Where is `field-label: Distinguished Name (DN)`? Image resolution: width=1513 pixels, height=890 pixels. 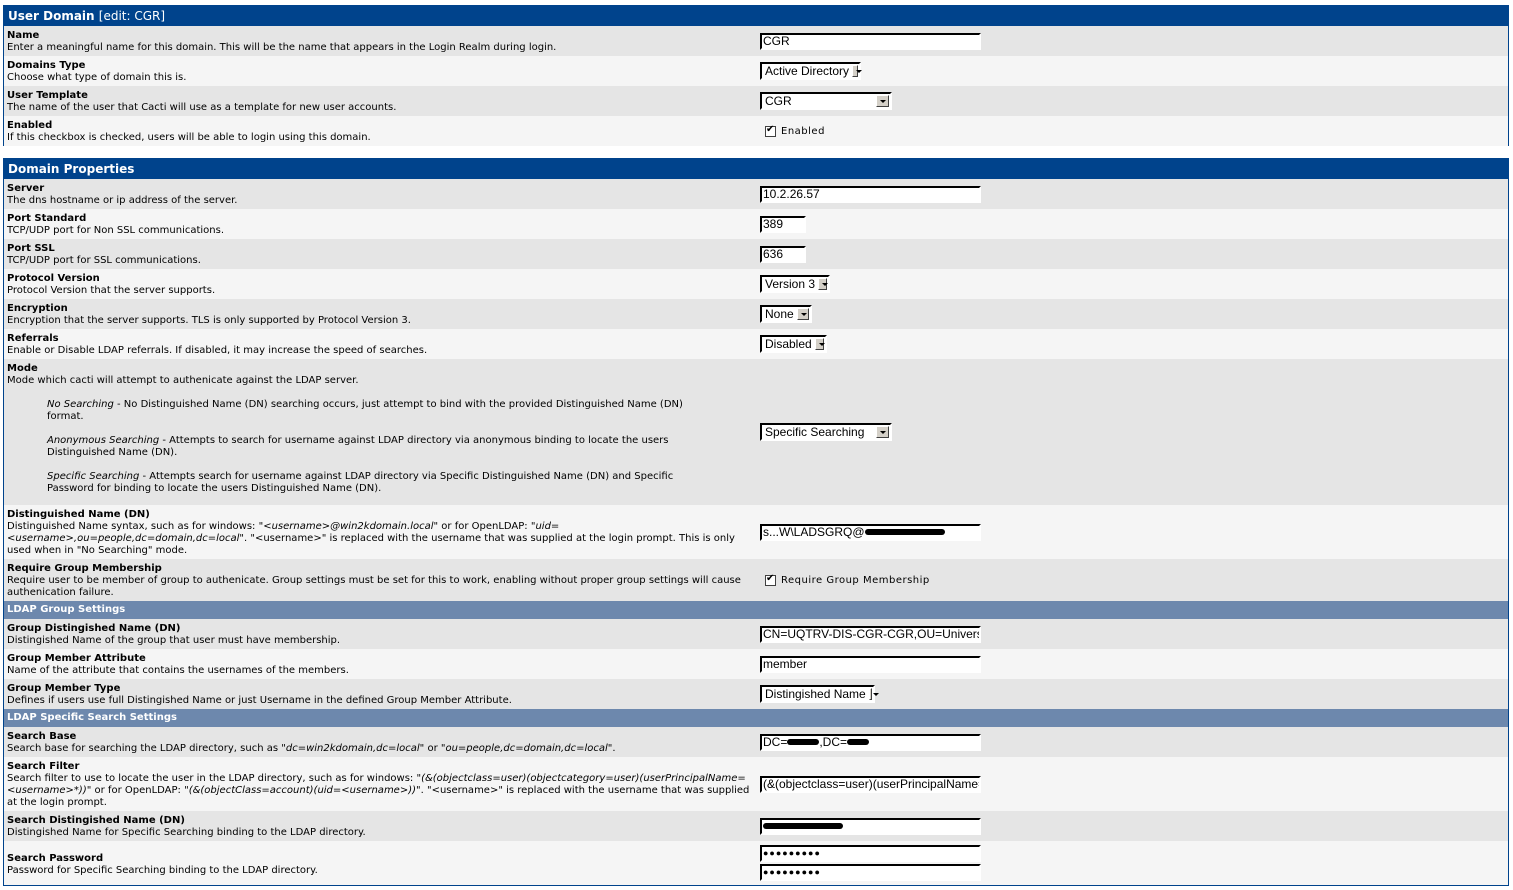 field-label: Distinguished Name (DN) is located at coordinates (78, 514).